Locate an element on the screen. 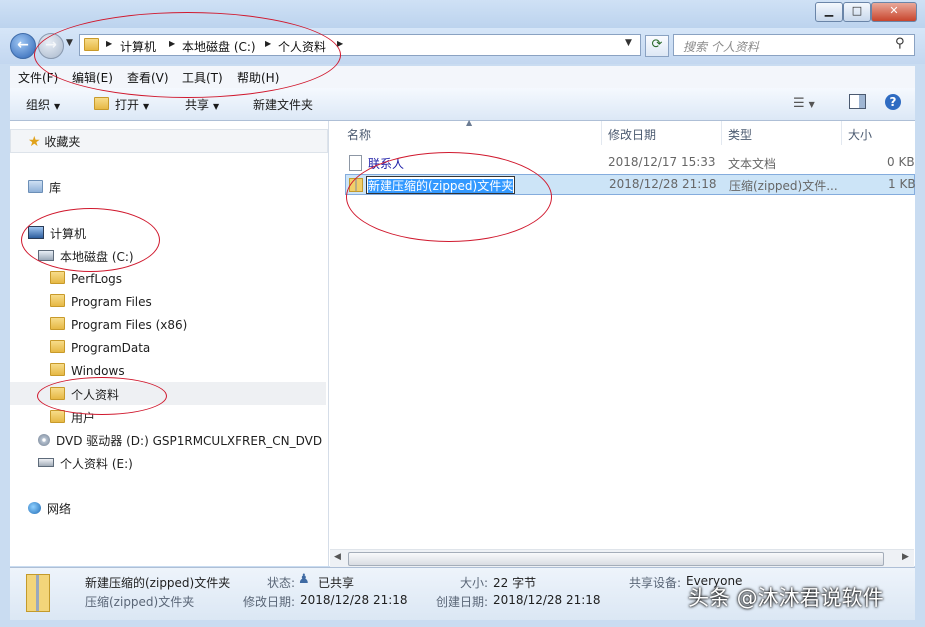 This screenshot has width=925, height=627. library-icon is located at coordinates (35, 186).